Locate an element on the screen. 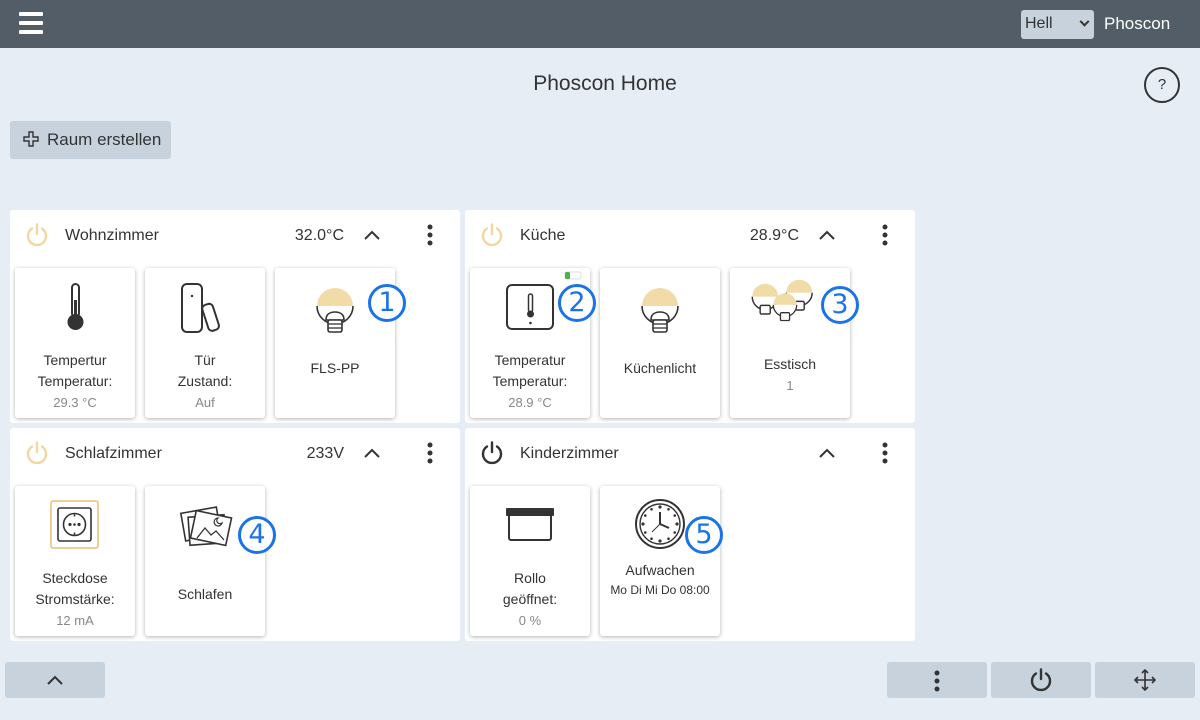 The image size is (1200, 720). device-name: Tempertur is located at coordinates (75, 360).